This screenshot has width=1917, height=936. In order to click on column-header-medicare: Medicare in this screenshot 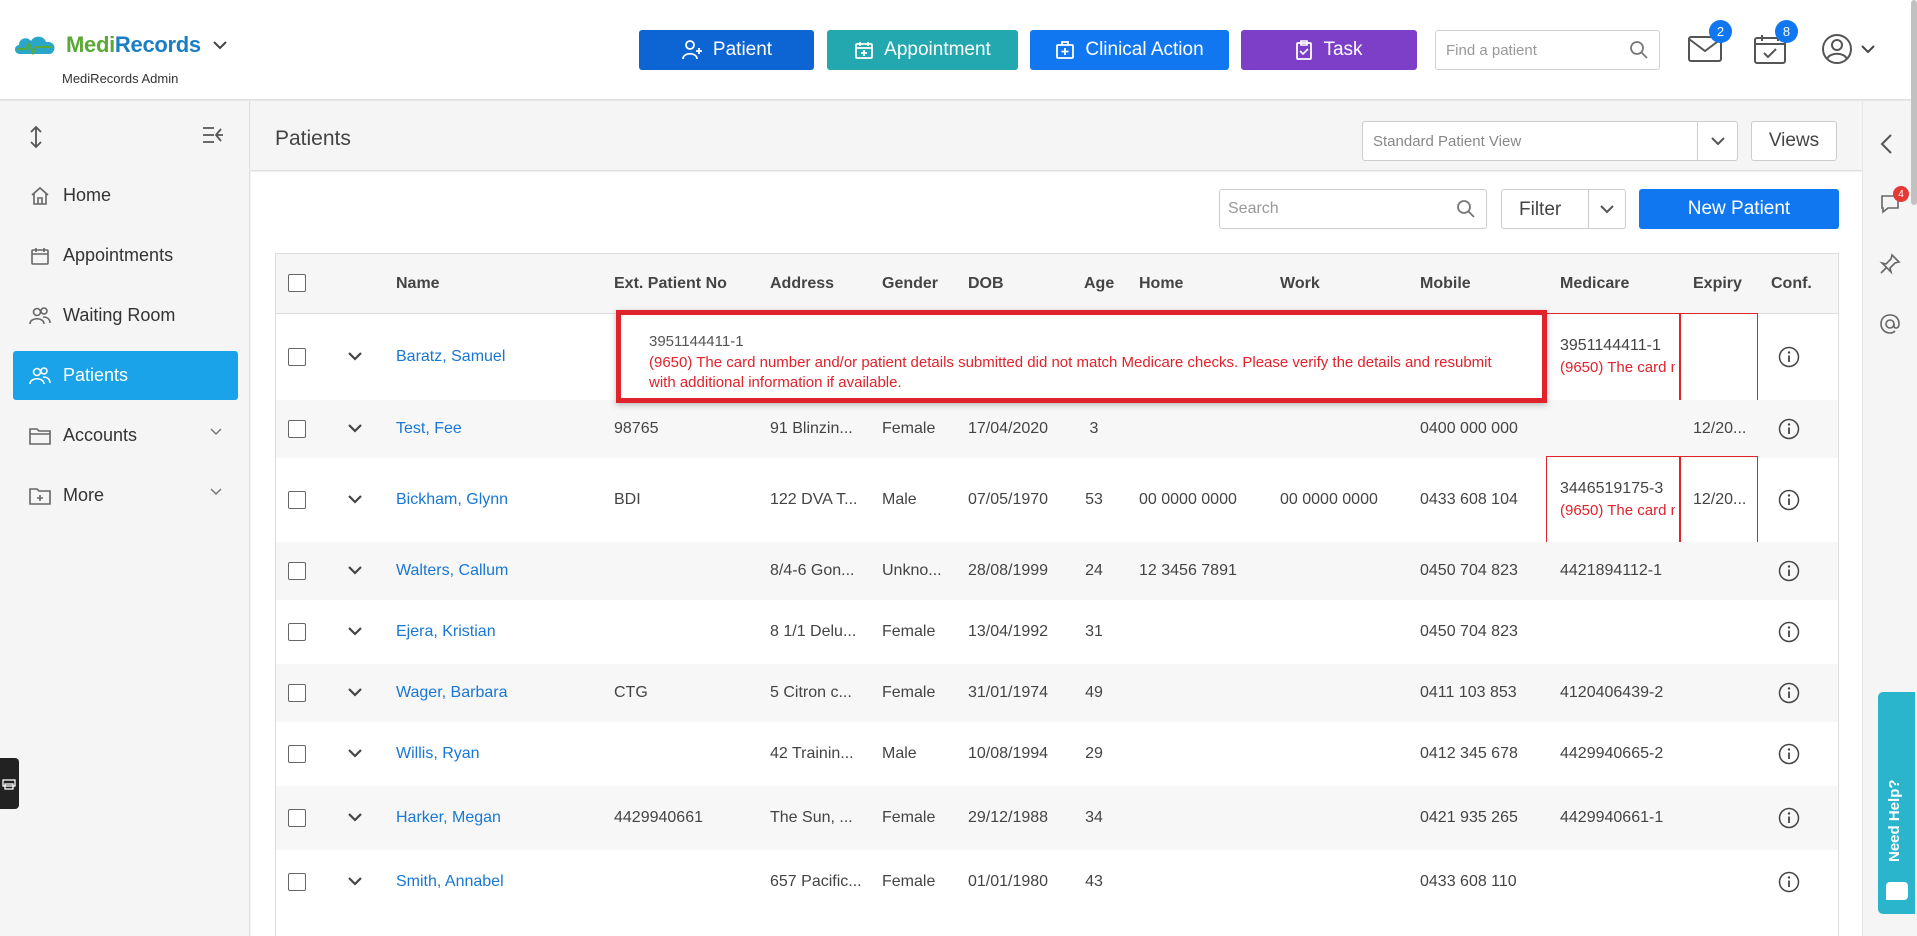, I will do `click(1594, 284)`.